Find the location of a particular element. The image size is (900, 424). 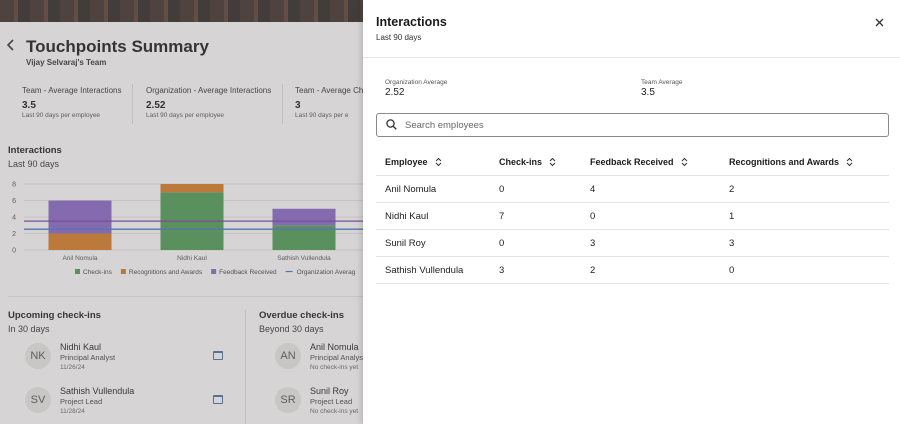

search-icon is located at coordinates (391, 124).